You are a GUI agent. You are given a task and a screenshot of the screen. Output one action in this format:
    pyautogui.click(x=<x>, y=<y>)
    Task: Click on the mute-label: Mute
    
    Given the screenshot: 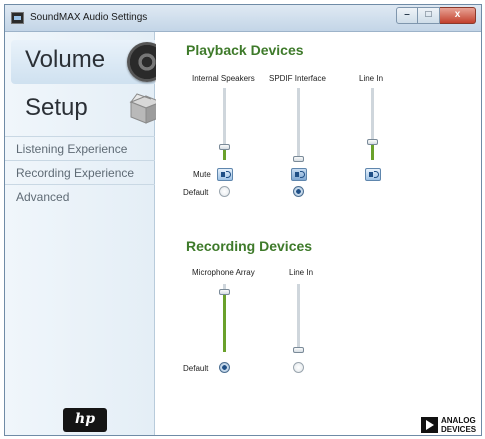 What is the action you would take?
    pyautogui.click(x=202, y=174)
    